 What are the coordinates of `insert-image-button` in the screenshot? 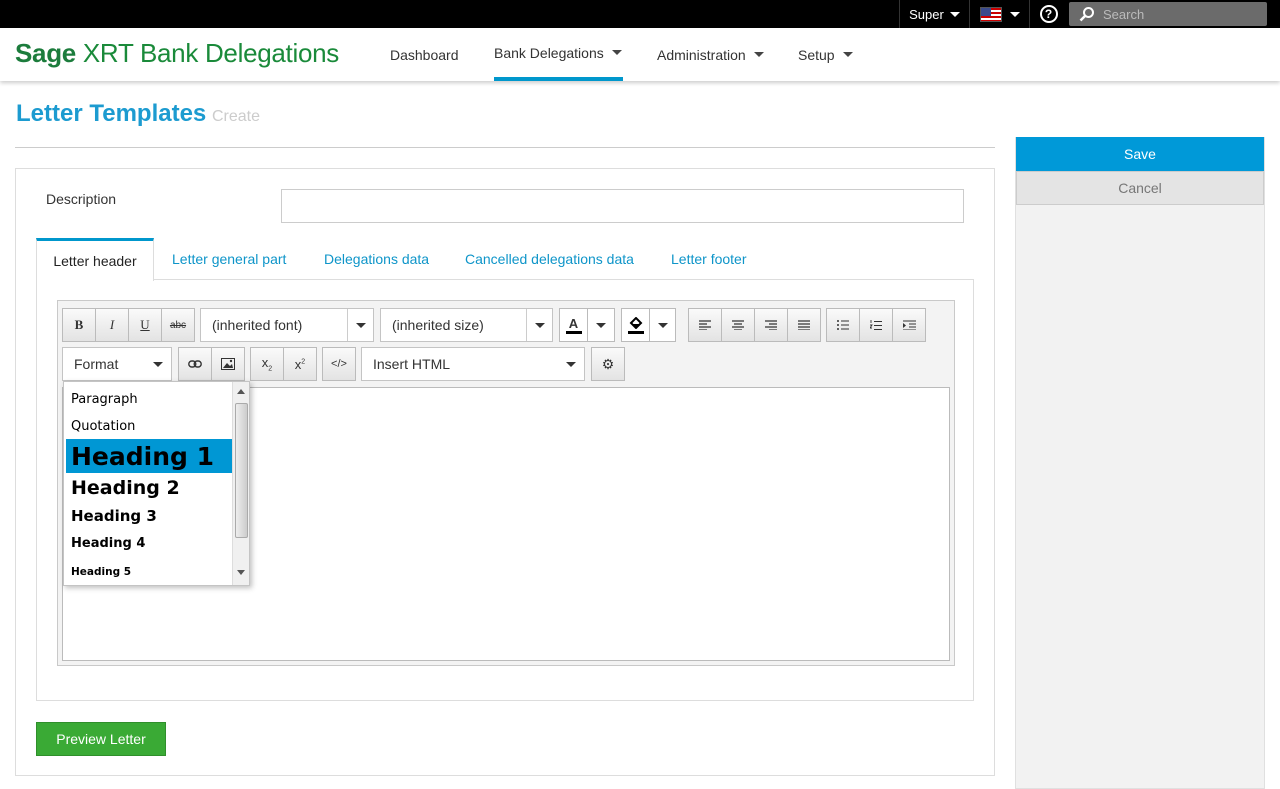 It's located at (228, 364).